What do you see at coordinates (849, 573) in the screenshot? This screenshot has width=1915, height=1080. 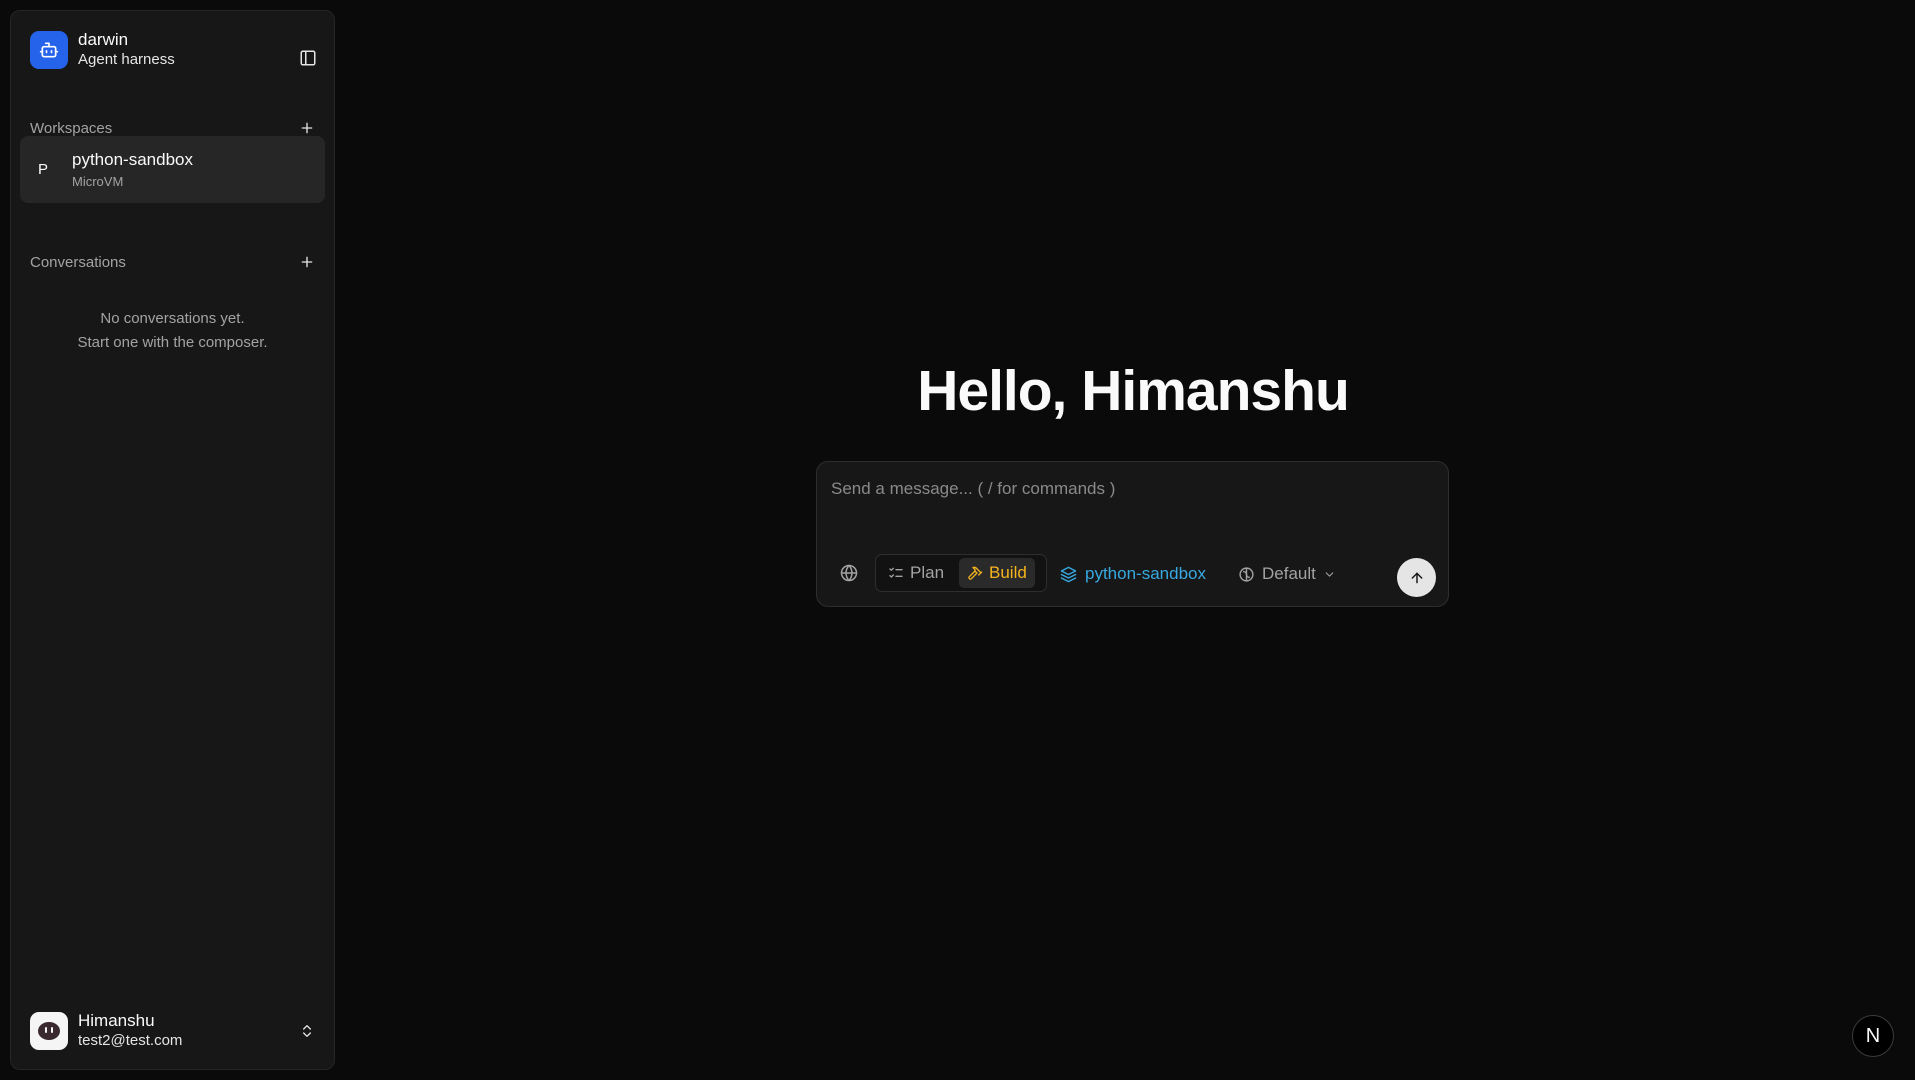 I see `globe-icon` at bounding box center [849, 573].